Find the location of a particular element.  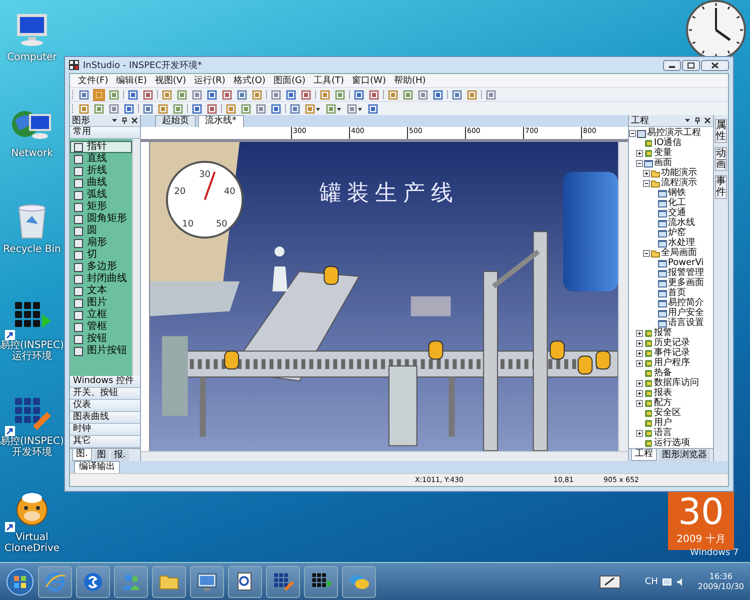

menu-item: 帮助(H) is located at coordinates (410, 80).